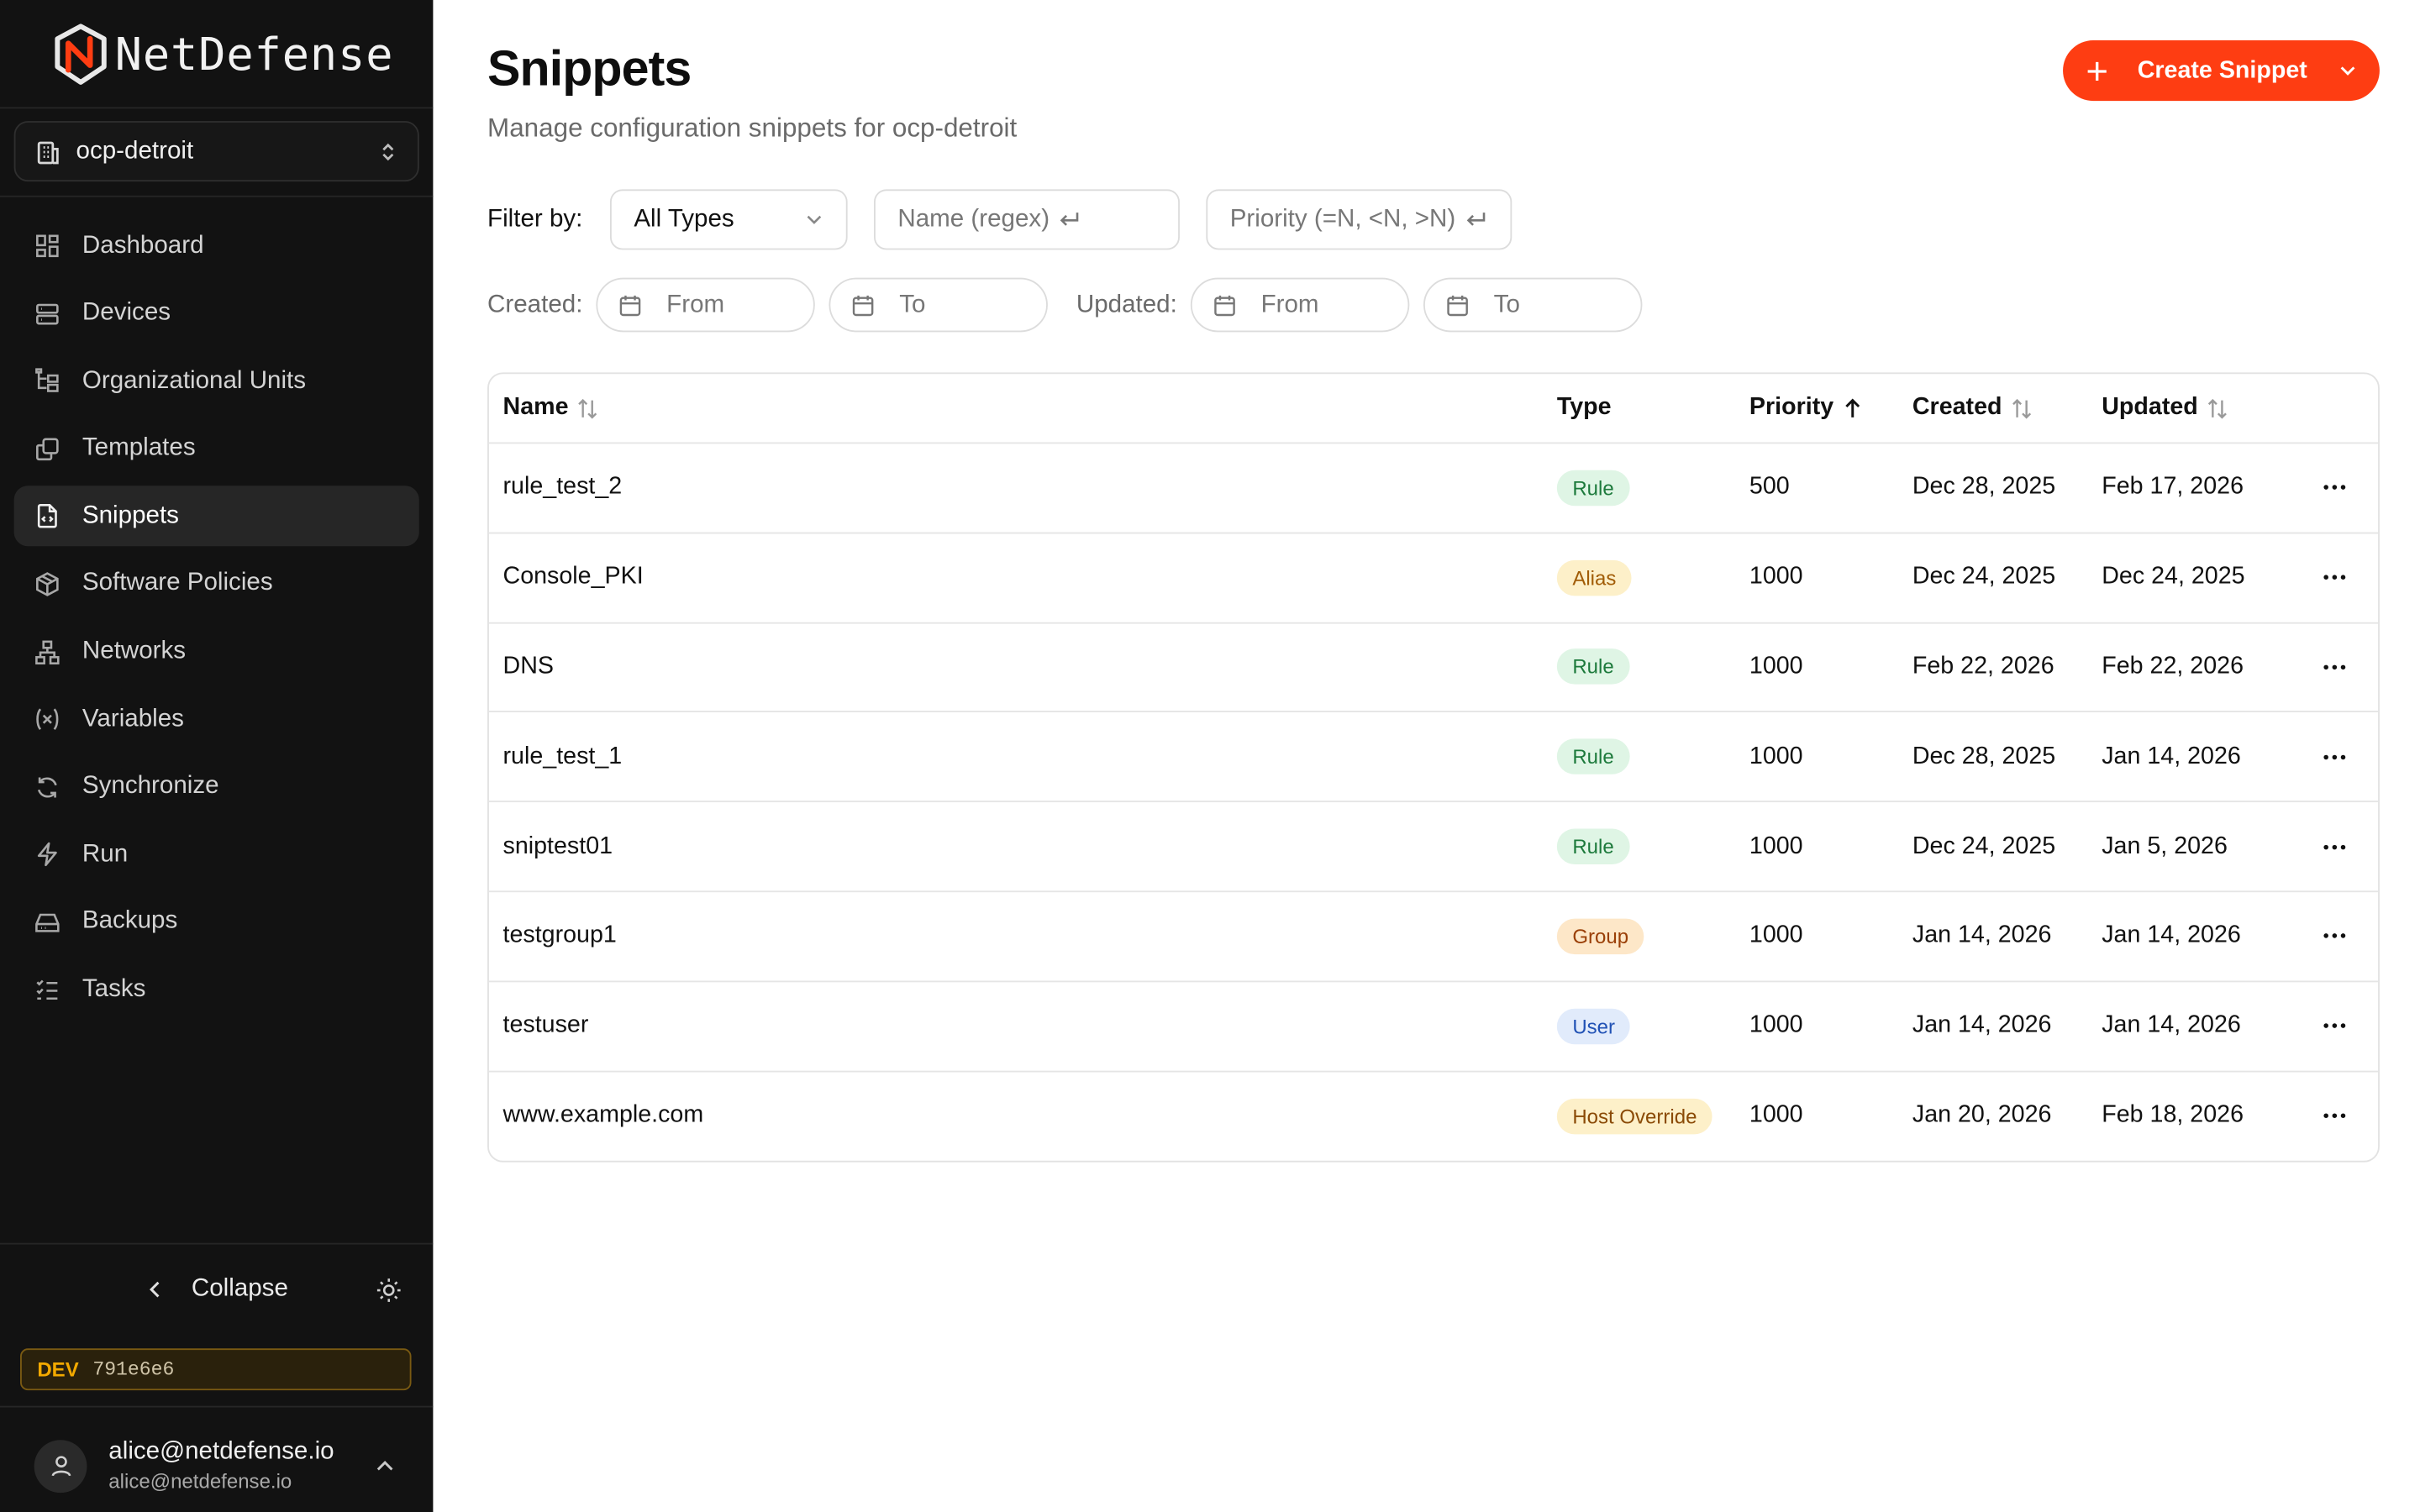  I want to click on env-tag: DEV, so click(58, 1369).